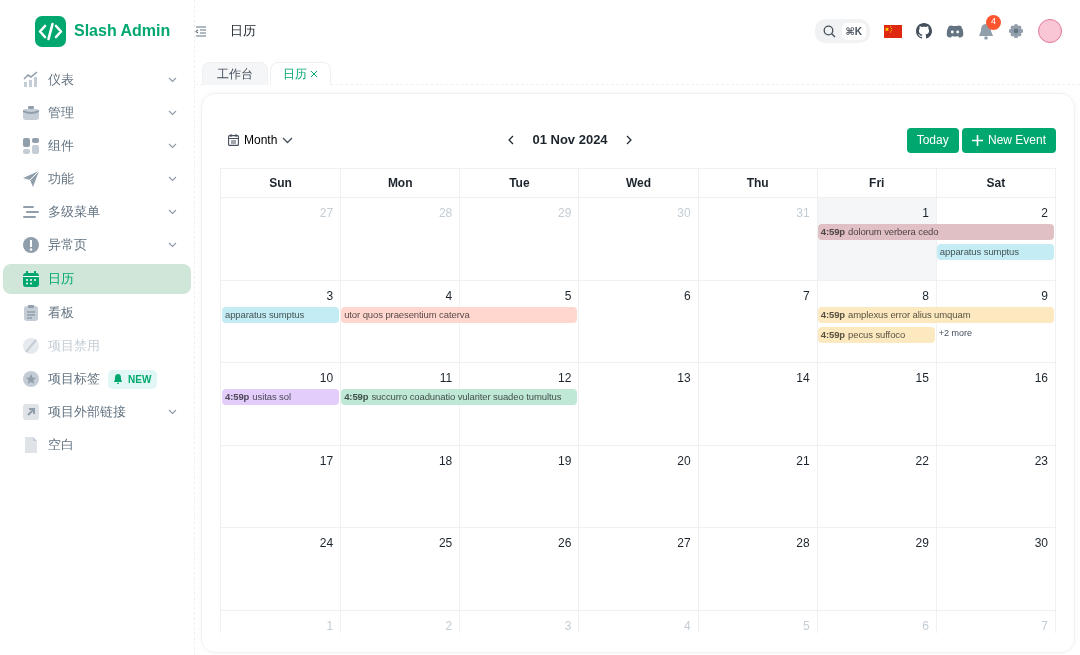 The width and height of the screenshot is (1080, 655). I want to click on day-number: 23, so click(1041, 461).